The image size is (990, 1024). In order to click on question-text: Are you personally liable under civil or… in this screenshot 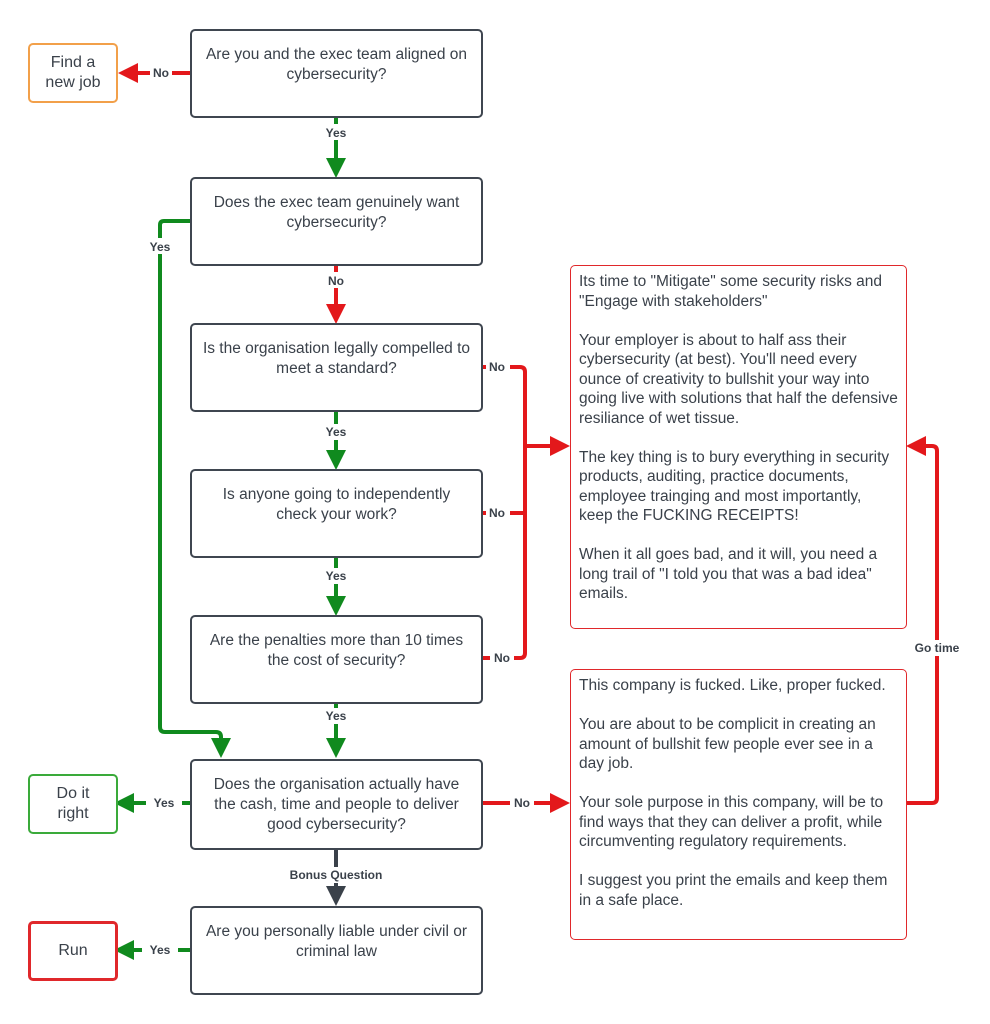, I will do `click(336, 941)`.